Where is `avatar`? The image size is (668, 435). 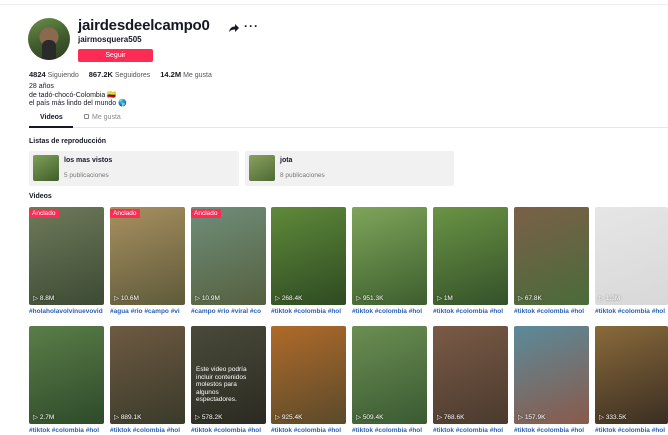 avatar is located at coordinates (49, 39).